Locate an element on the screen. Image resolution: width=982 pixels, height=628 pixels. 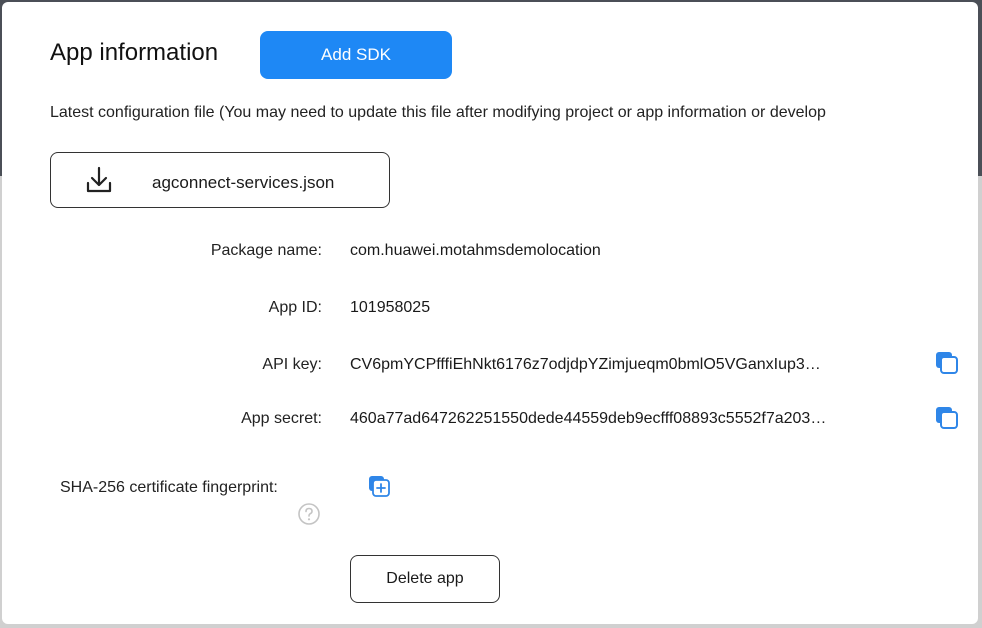
api-key-label: API key: is located at coordinates (292, 364).